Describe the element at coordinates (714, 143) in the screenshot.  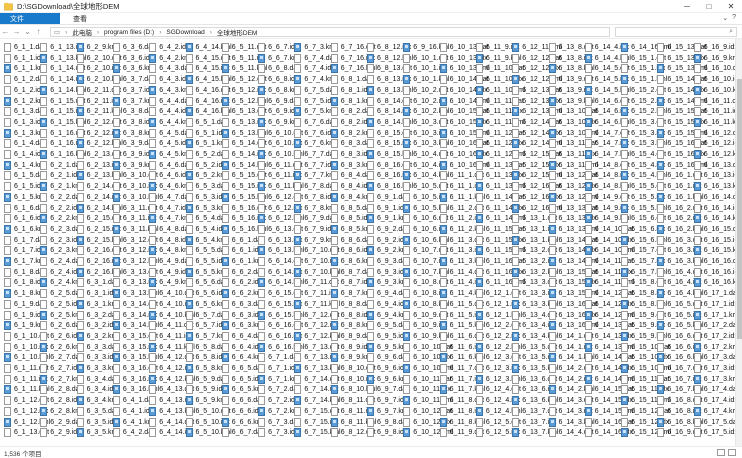
I see `file-item: 6_16_12.idx` at that location.